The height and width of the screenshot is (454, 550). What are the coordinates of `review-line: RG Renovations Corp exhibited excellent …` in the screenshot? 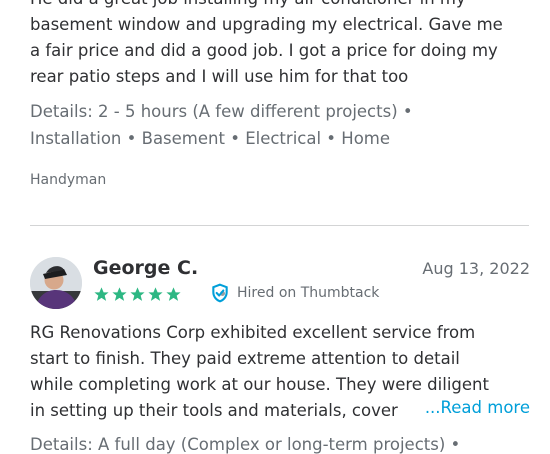 It's located at (253, 332).